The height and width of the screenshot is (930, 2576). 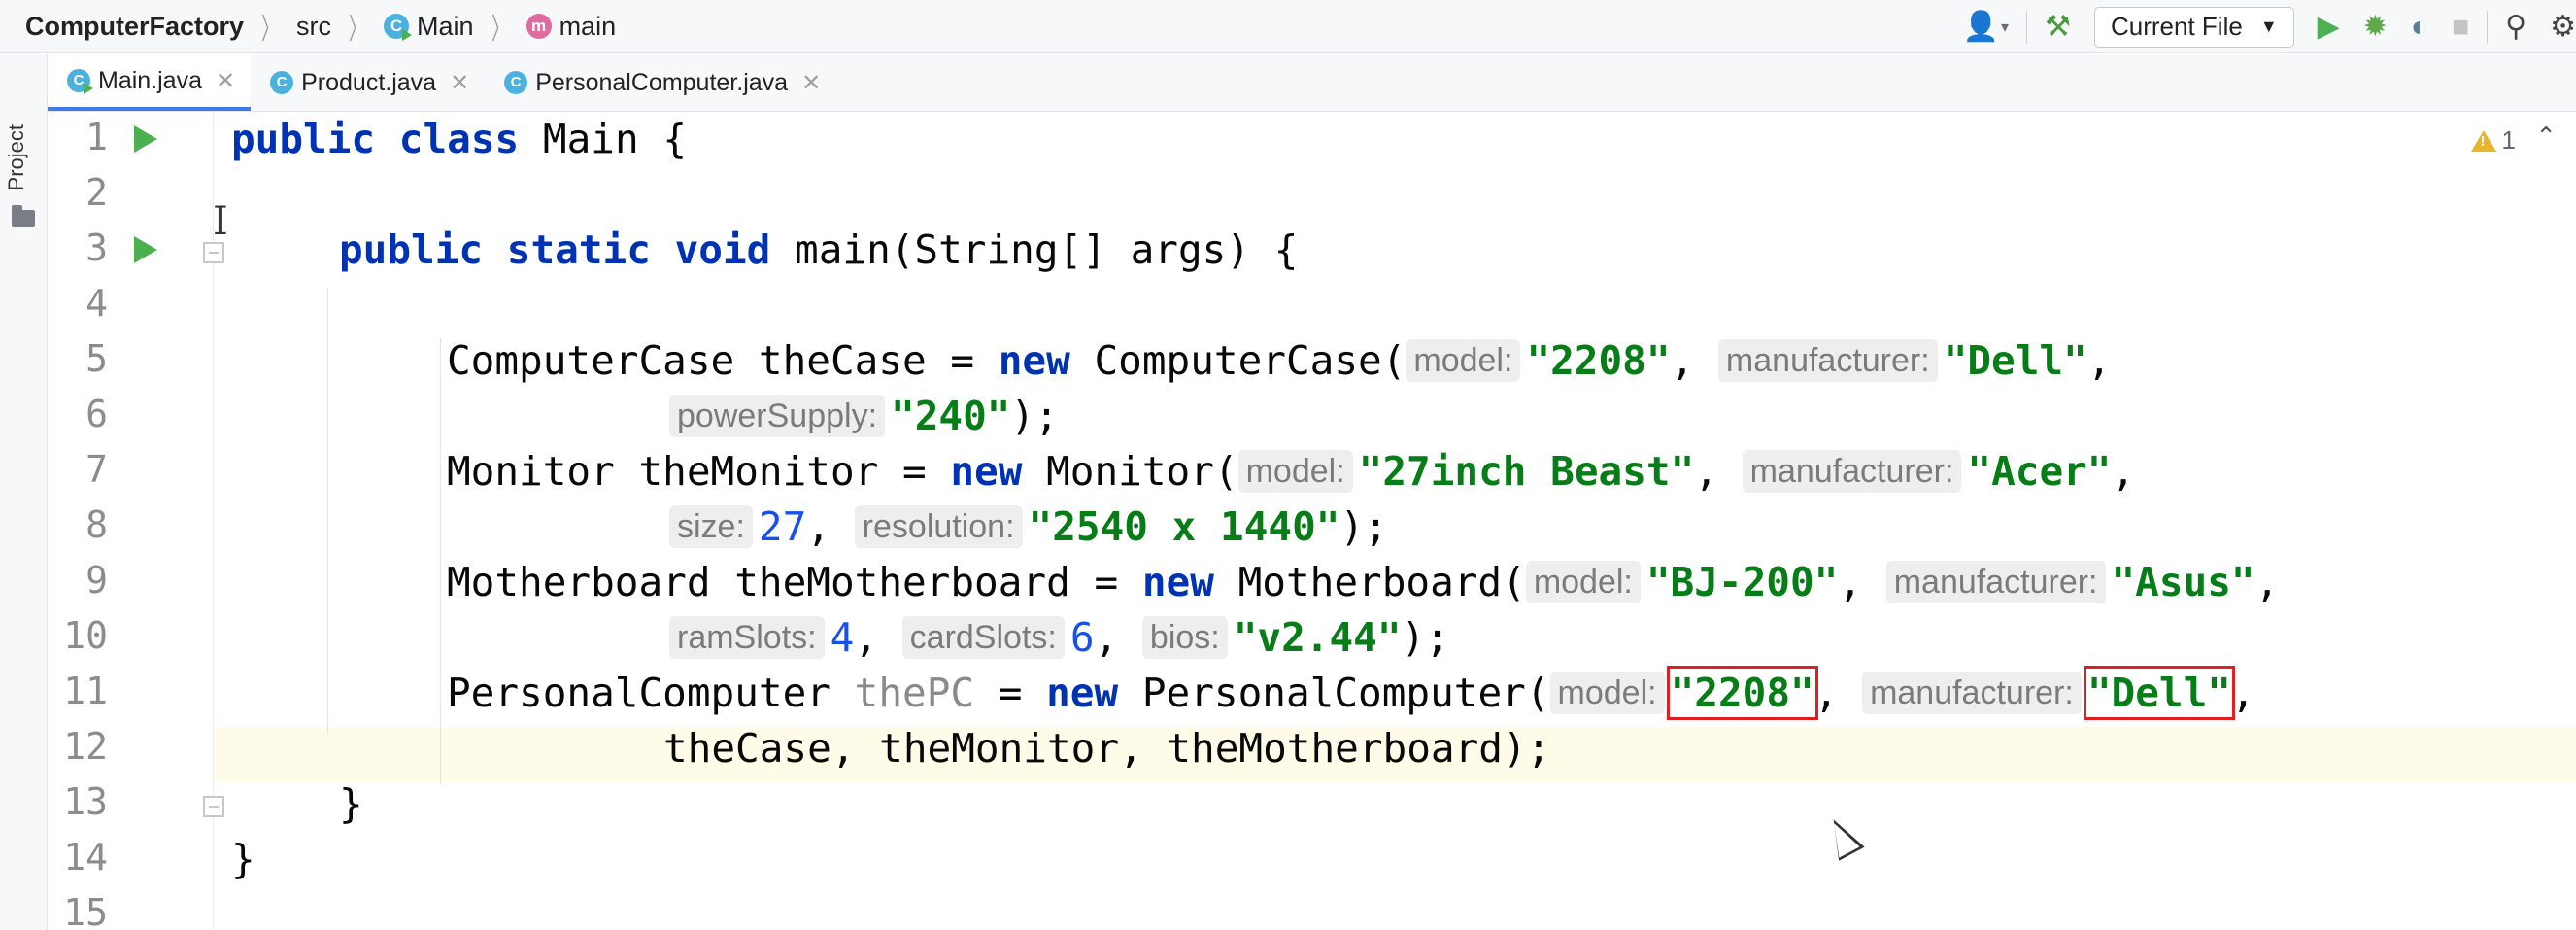 What do you see at coordinates (85, 635) in the screenshot?
I see `line-number: 10` at bounding box center [85, 635].